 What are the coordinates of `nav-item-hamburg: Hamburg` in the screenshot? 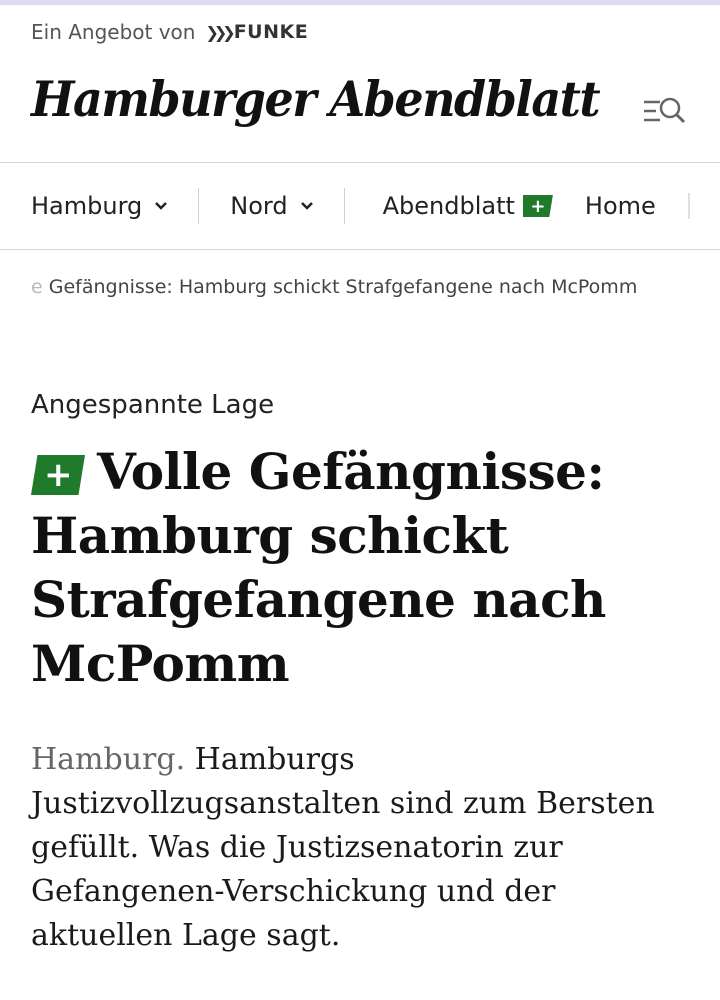 It's located at (99, 206).